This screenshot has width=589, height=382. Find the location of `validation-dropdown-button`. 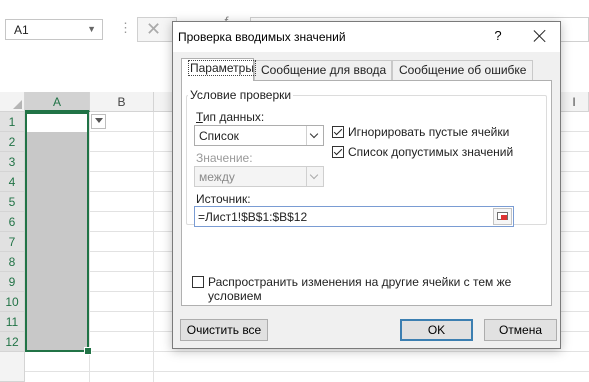

validation-dropdown-button is located at coordinates (98, 121).